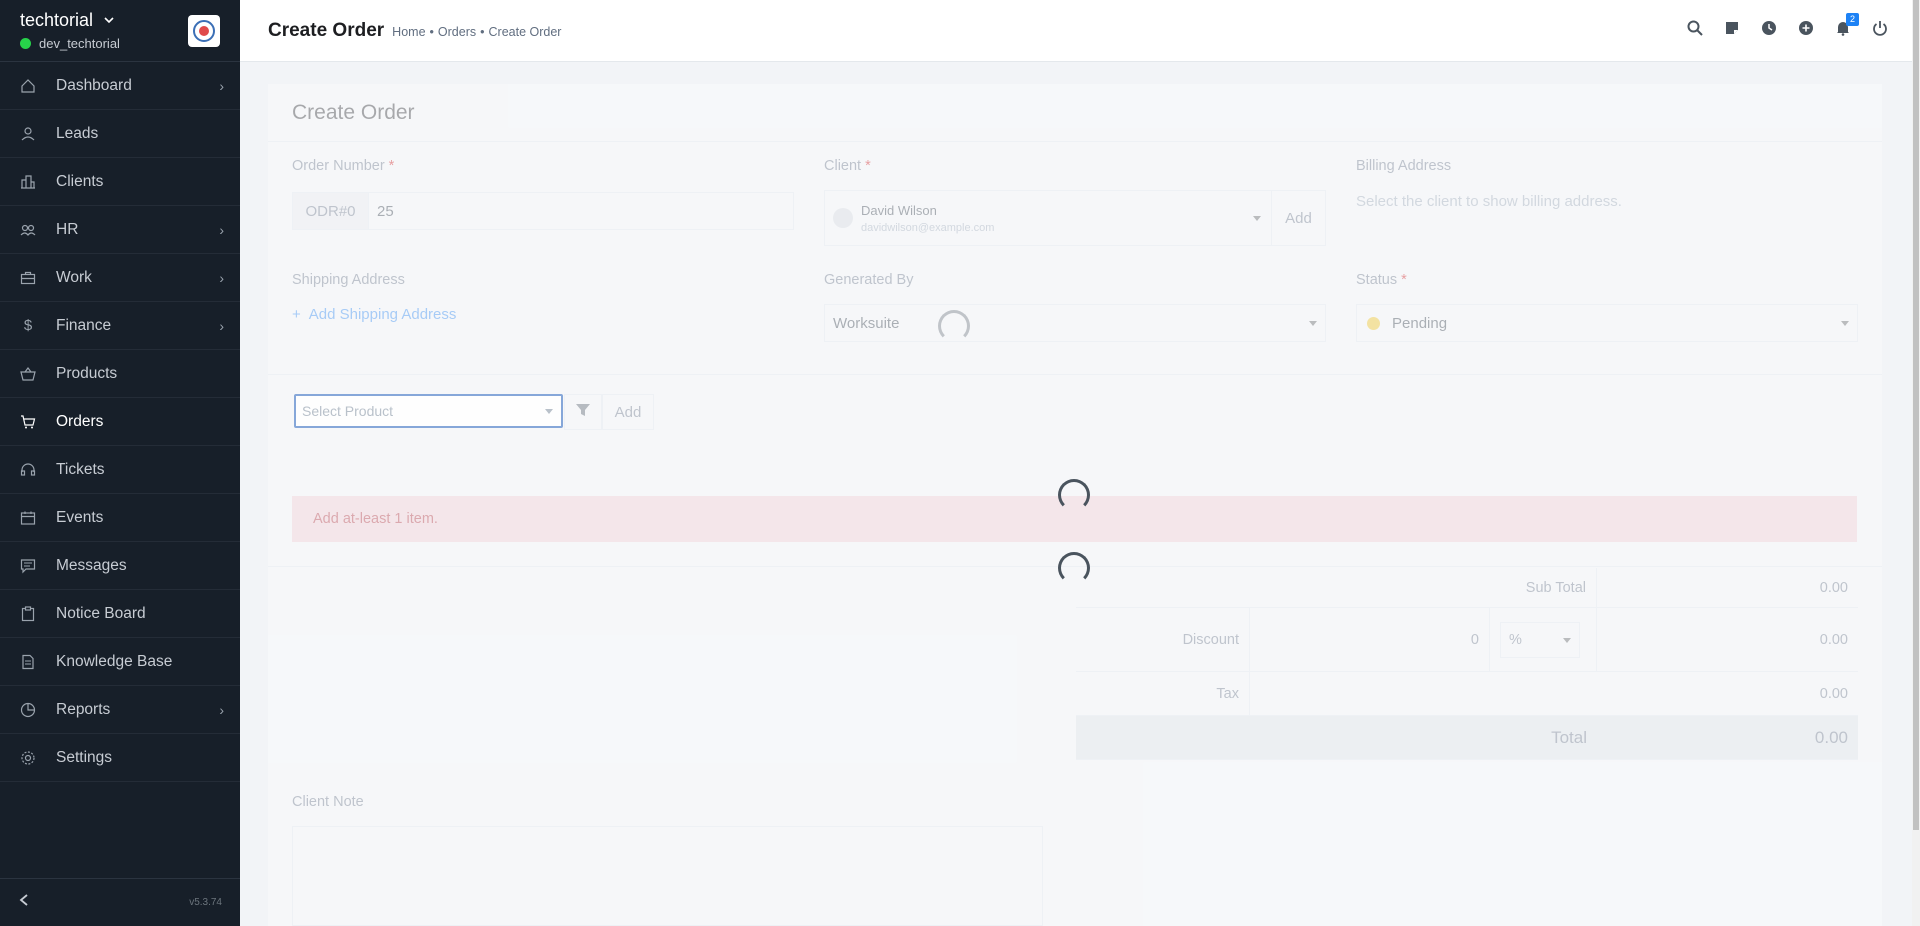  What do you see at coordinates (1806, 28) in the screenshot?
I see `plus-circle-icon` at bounding box center [1806, 28].